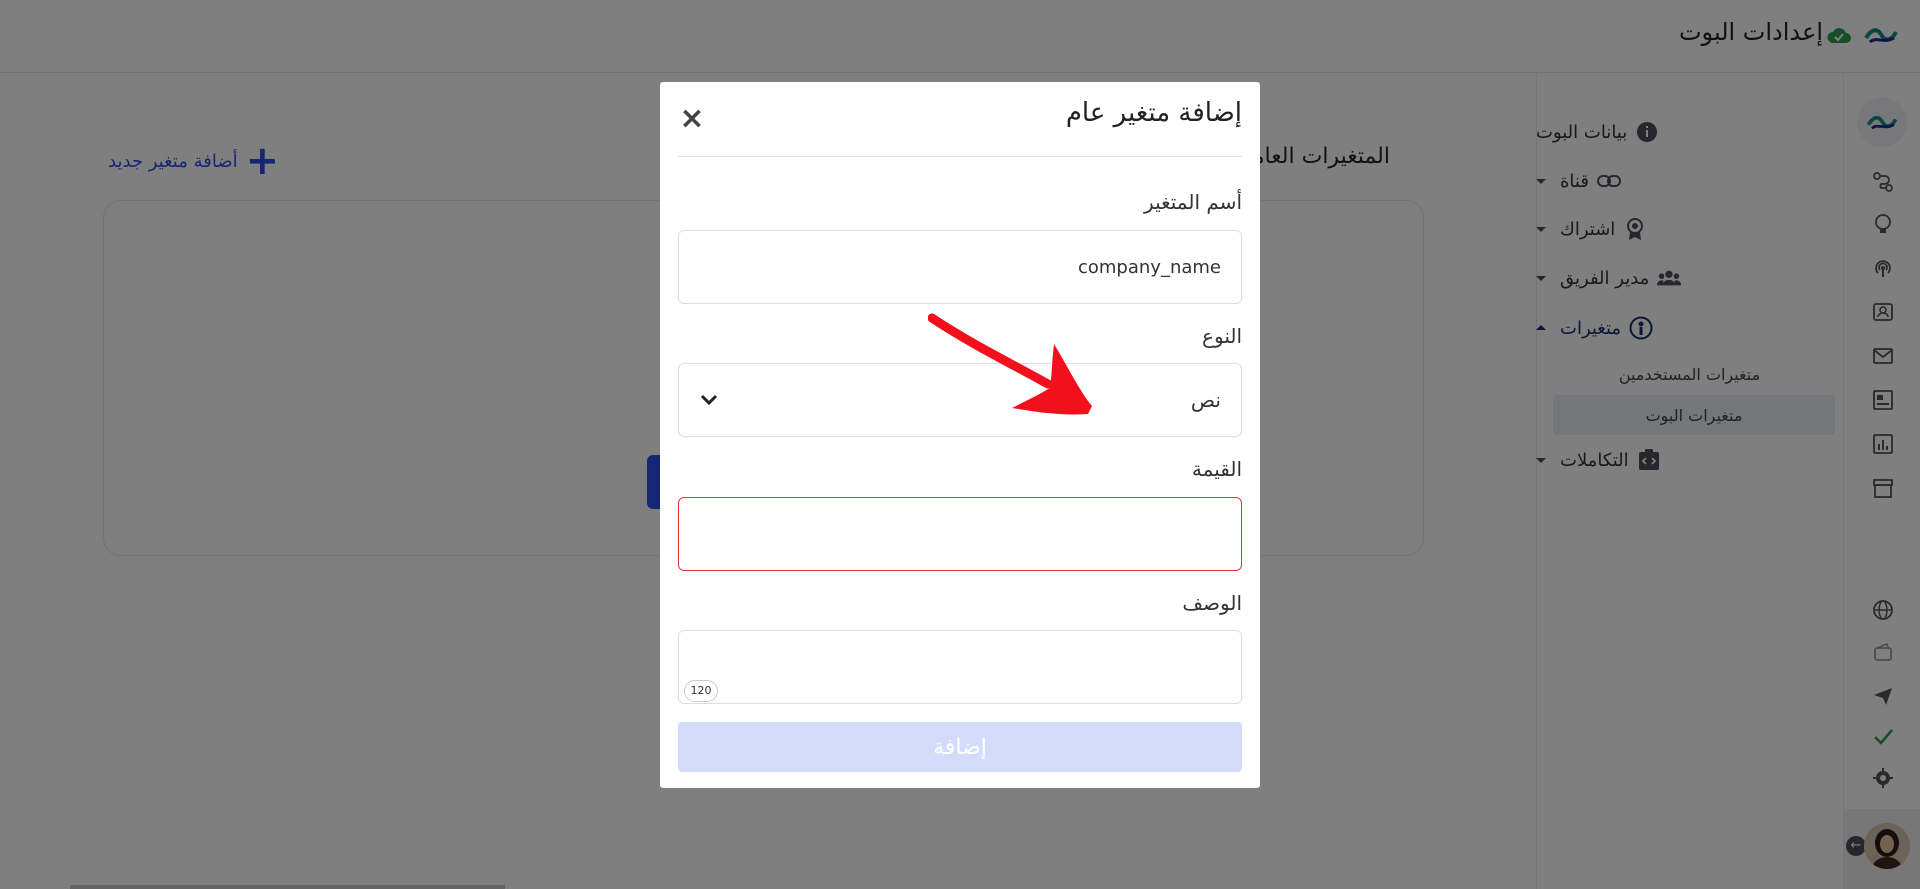 The height and width of the screenshot is (889, 1920). I want to click on divider, so click(960, 156).